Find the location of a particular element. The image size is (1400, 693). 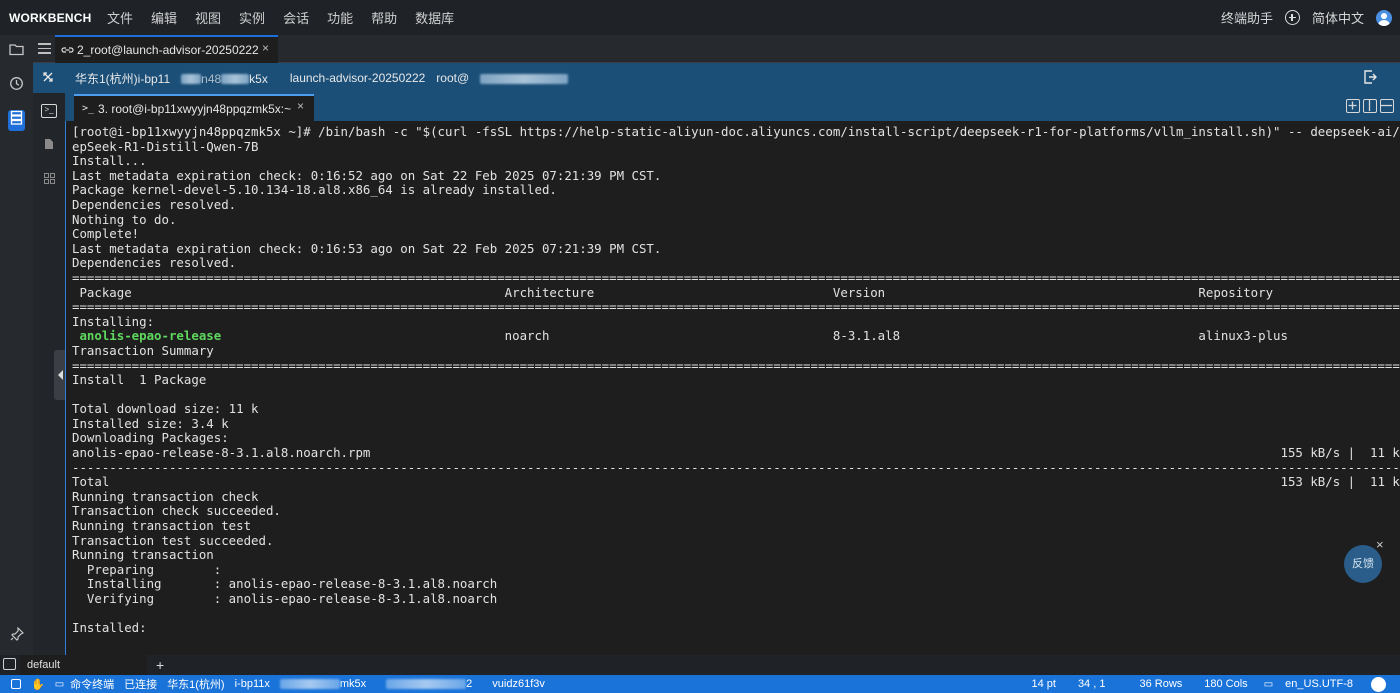

status-region: 华东1(杭州) is located at coordinates (196, 685).